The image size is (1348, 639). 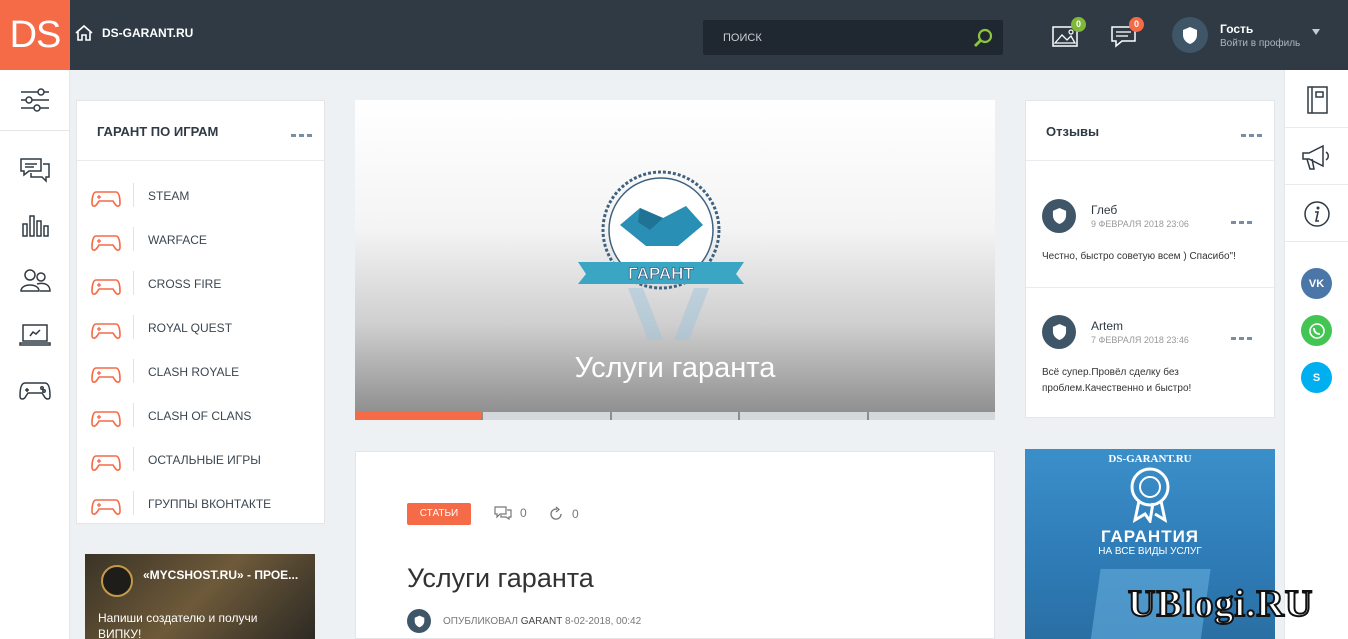 What do you see at coordinates (158, 131) in the screenshot?
I see `games-card-title: ГАРАНТ ПО ИГРАМ` at bounding box center [158, 131].